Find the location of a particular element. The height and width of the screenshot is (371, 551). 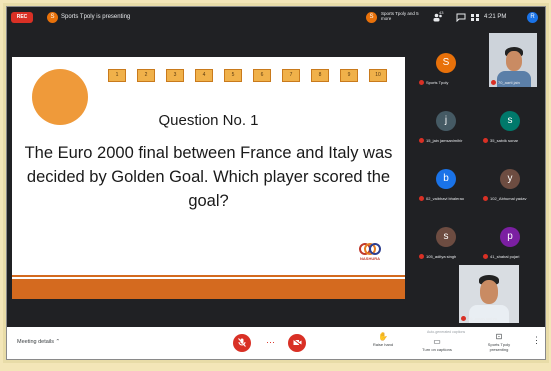

participant-name: 15_jain jamsanimihir is located at coordinates (440, 140).